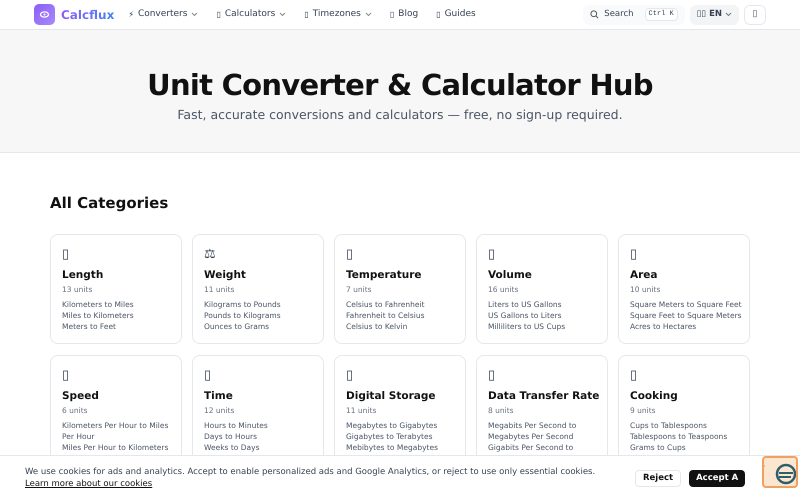 The image size is (800, 500). I want to click on category-title: Volume, so click(544, 275).